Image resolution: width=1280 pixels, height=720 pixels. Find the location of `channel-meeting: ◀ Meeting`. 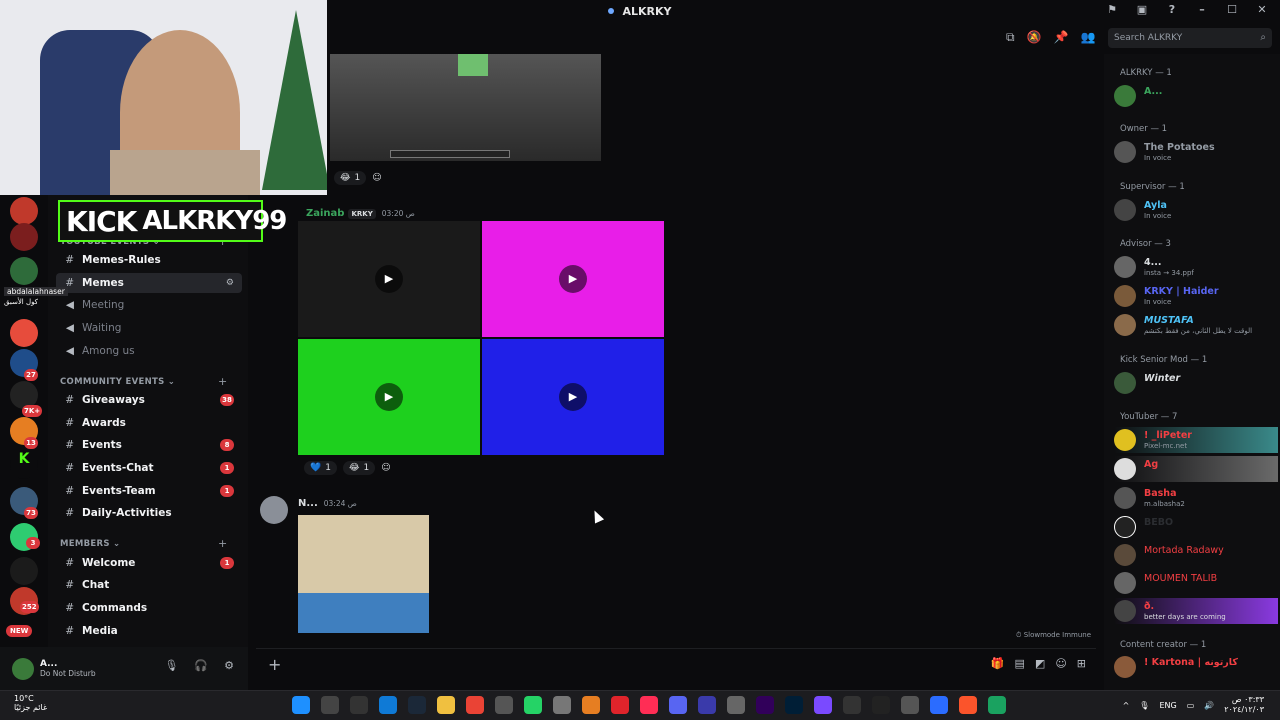

channel-meeting: ◀ Meeting is located at coordinates (149, 305).